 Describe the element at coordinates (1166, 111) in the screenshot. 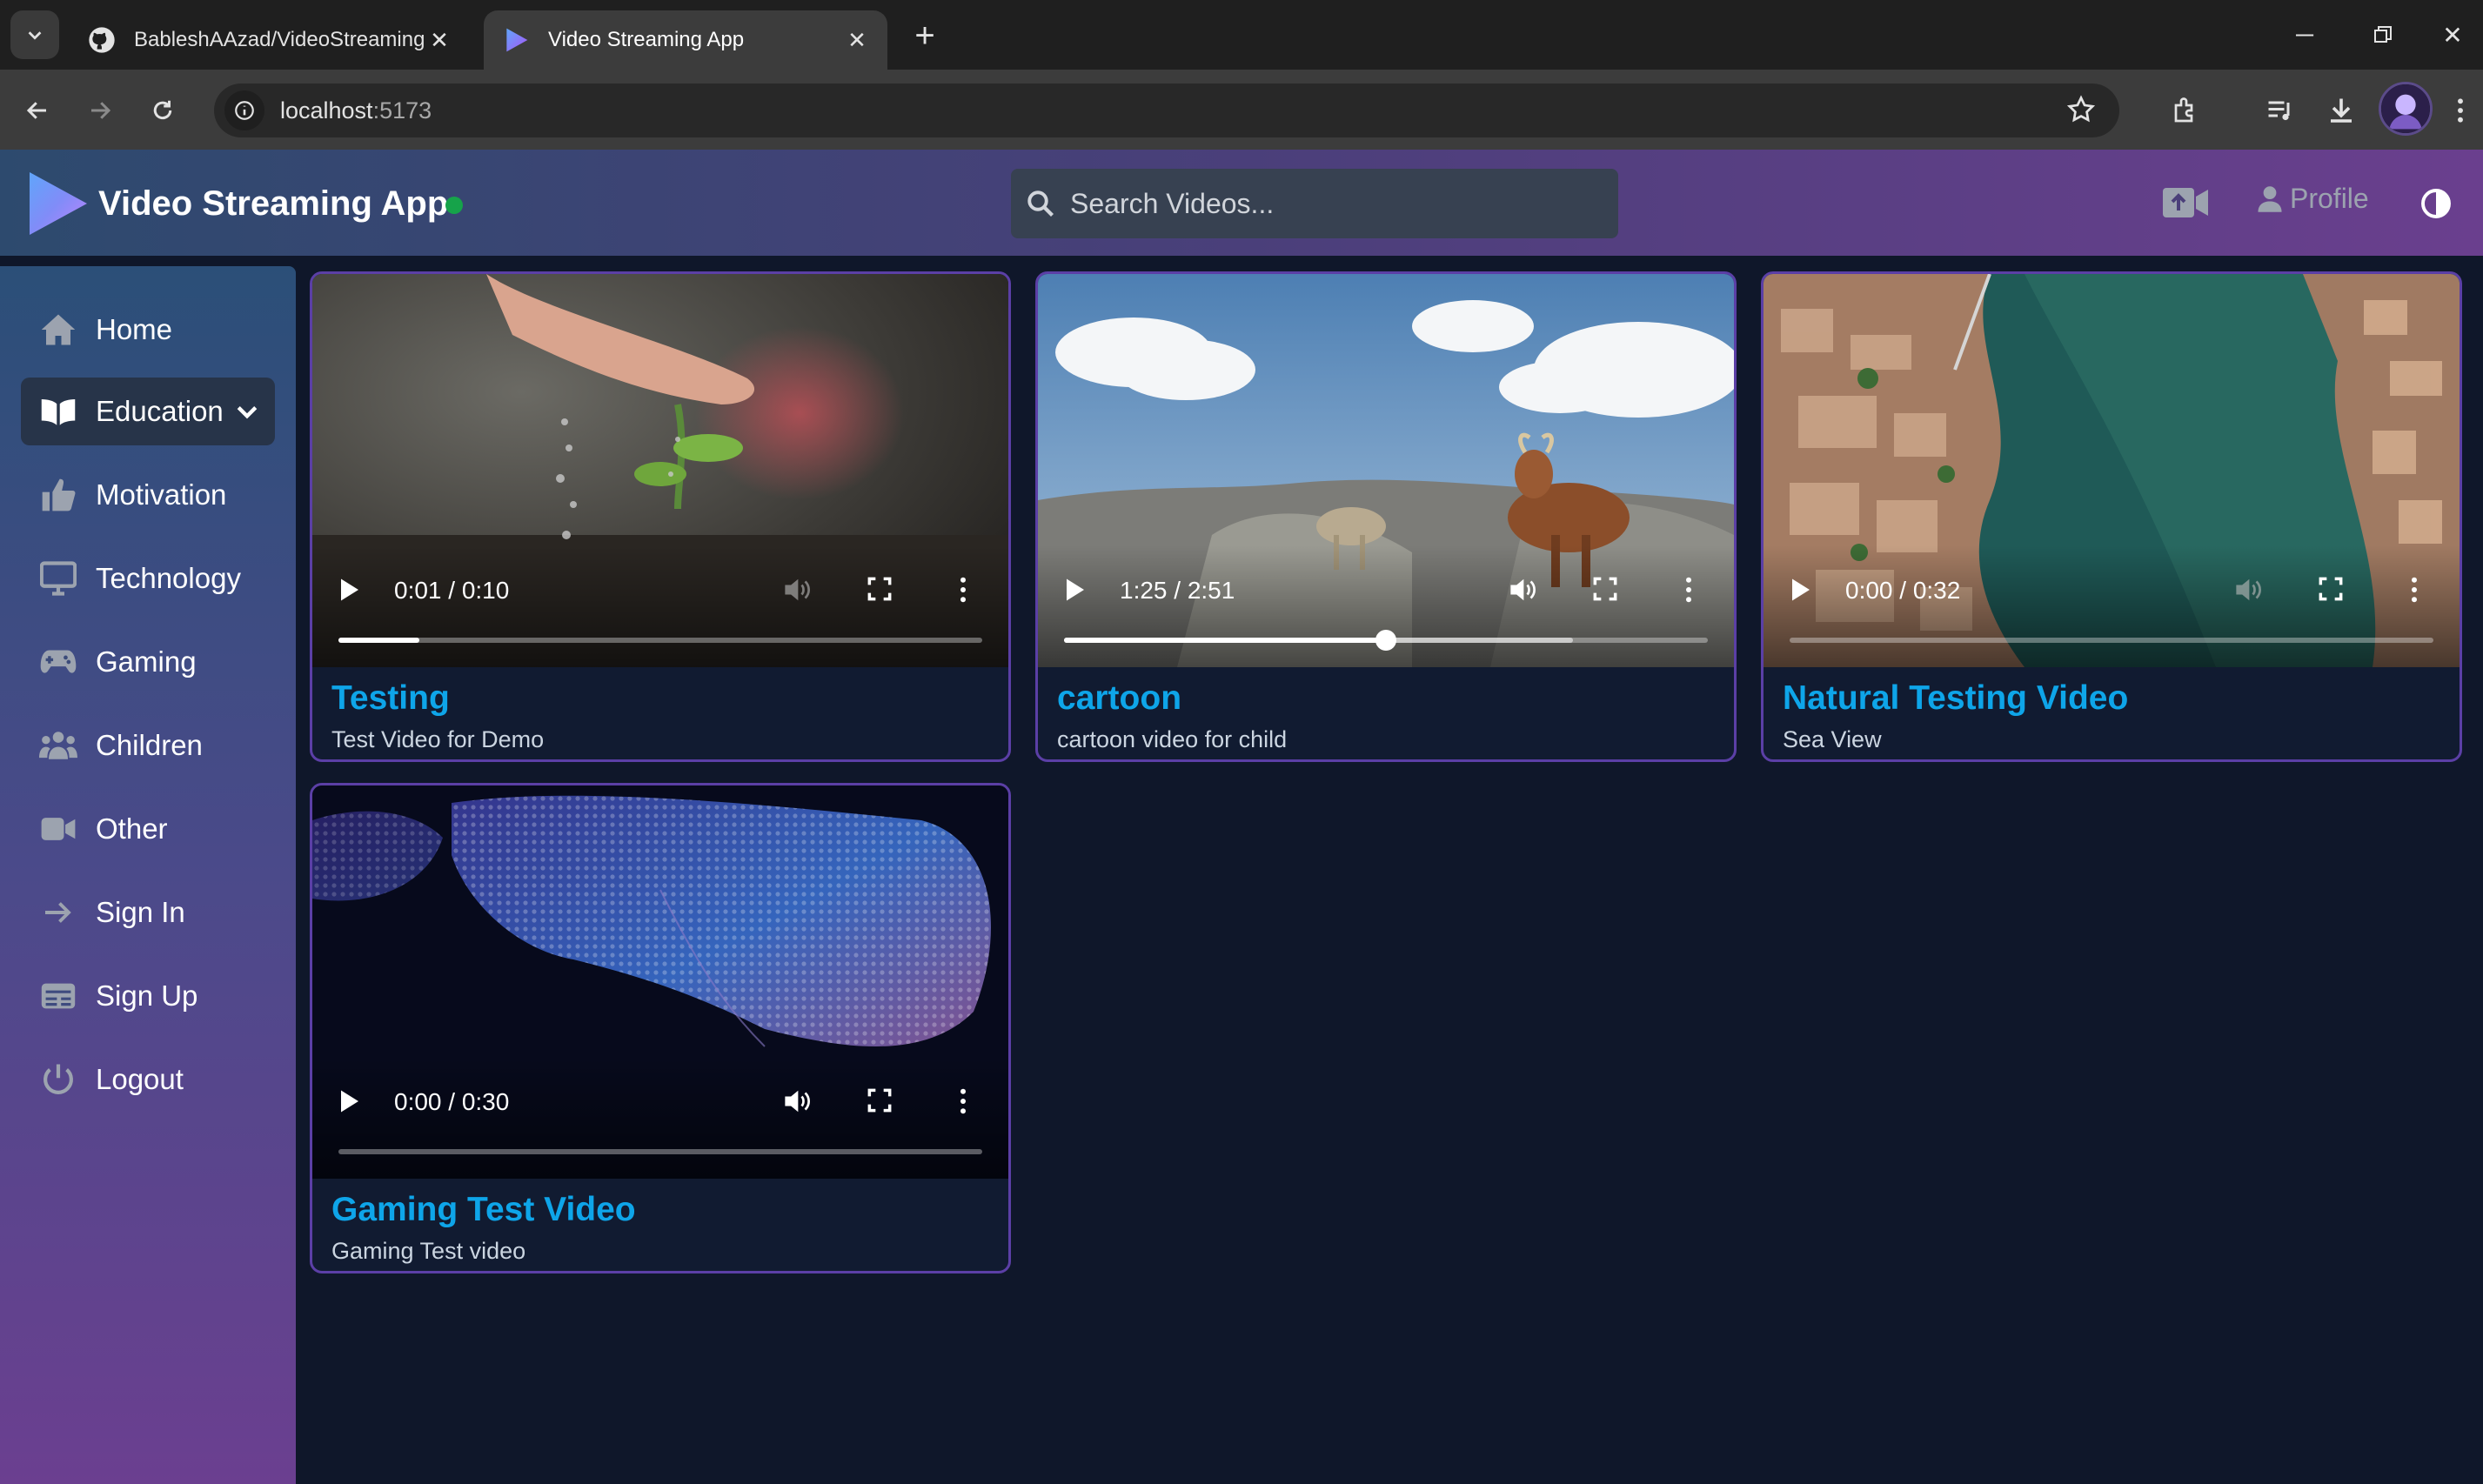

I see `address-bar: localhost:5173` at that location.